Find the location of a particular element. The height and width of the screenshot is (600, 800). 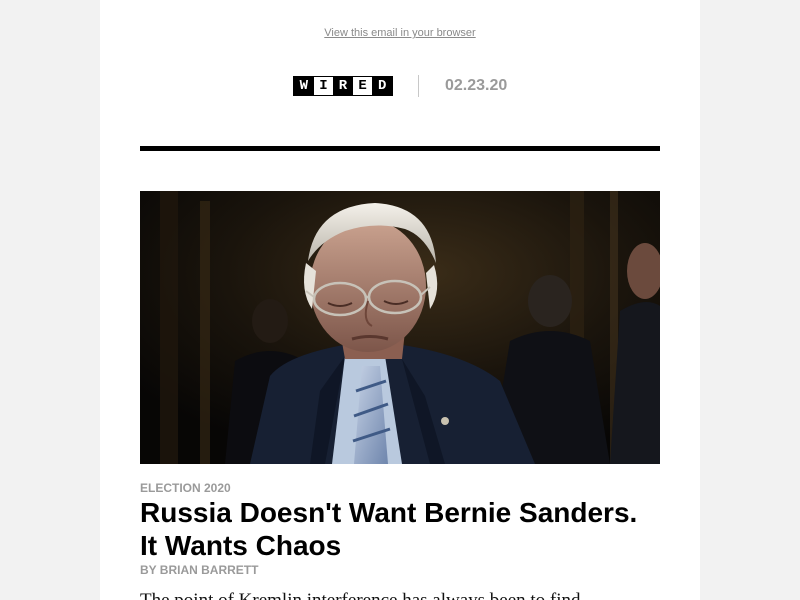

wired-logo: W I R E D is located at coordinates (343, 86).